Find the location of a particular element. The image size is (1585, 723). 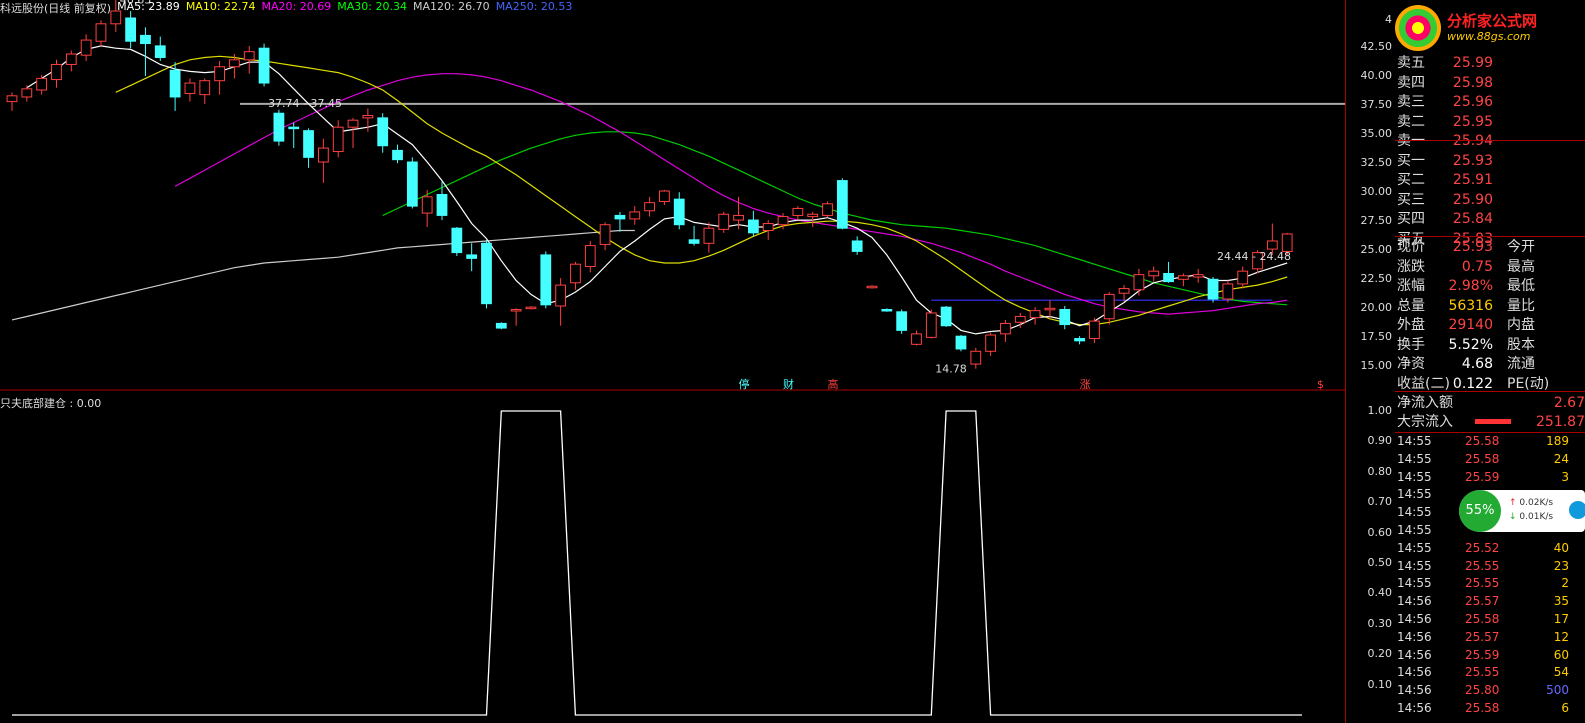

tick-row: 14:56 25.57 12 is located at coordinates (1490, 637).